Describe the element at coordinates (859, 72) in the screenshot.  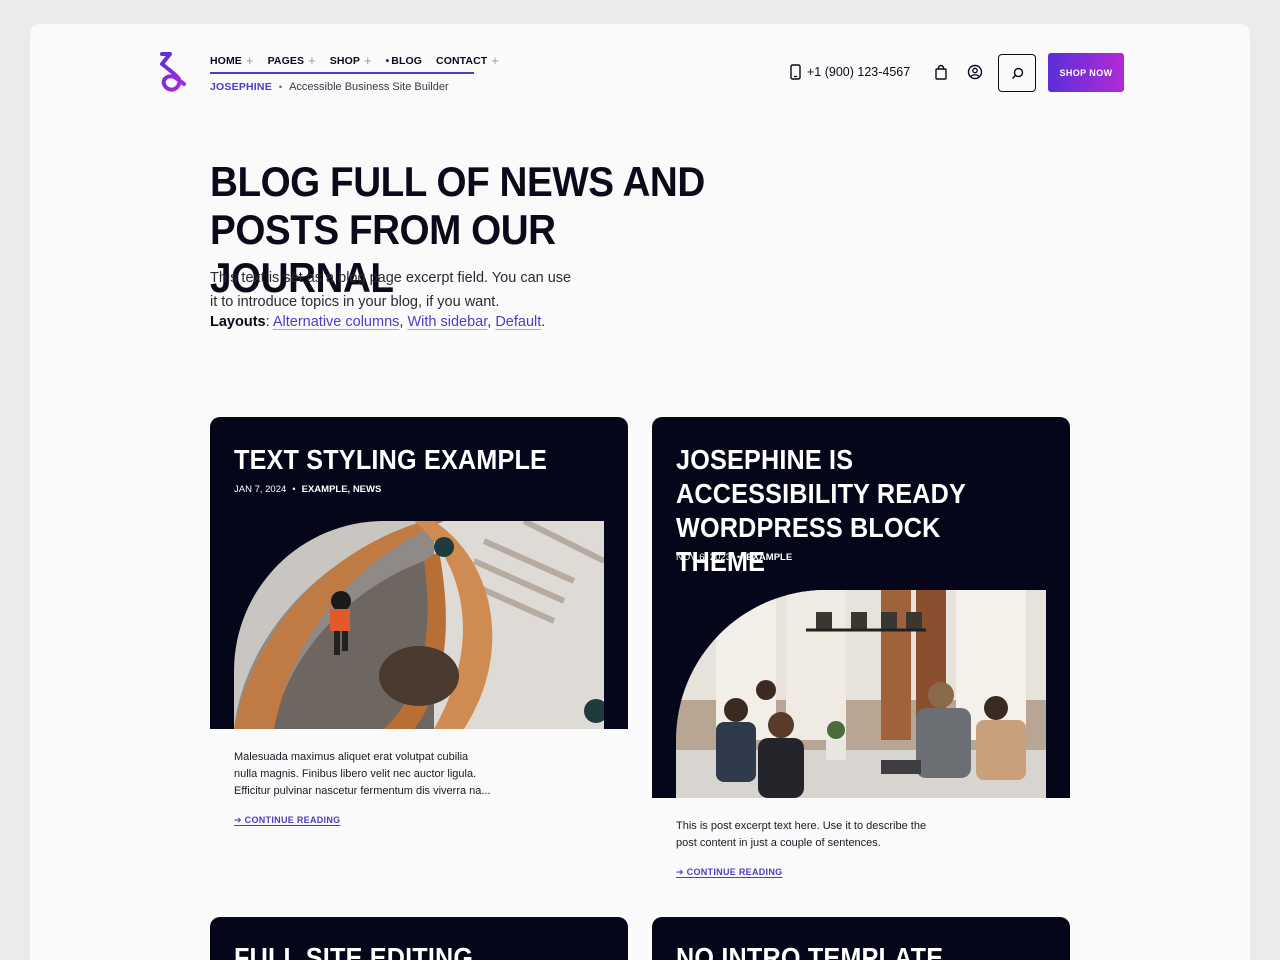
I see `phone-number: +1 (900) 123-4567` at that location.